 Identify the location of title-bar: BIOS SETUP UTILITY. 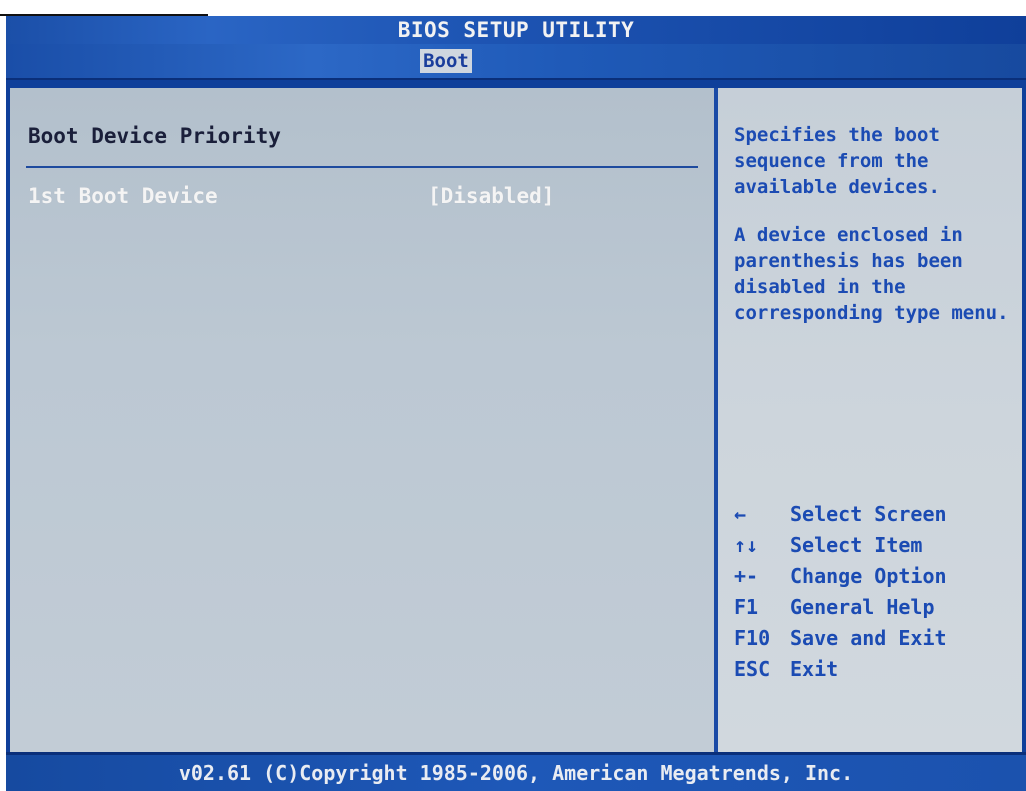
(516, 30).